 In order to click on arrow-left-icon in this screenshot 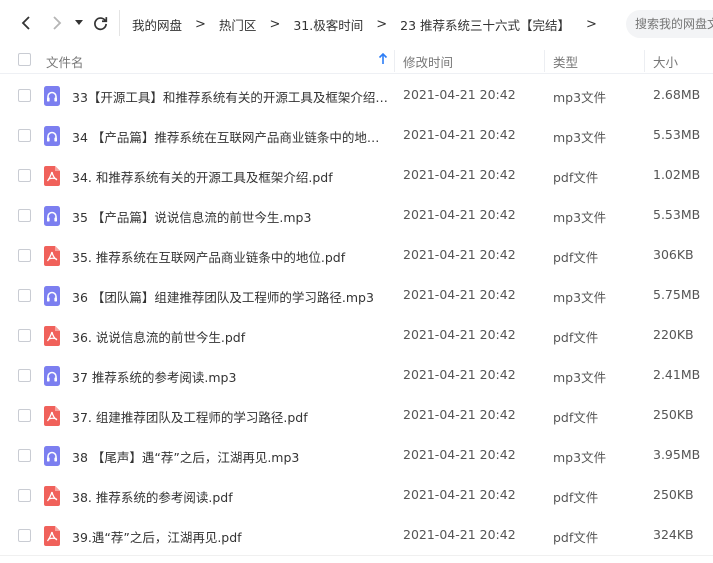, I will do `click(25, 23)`.